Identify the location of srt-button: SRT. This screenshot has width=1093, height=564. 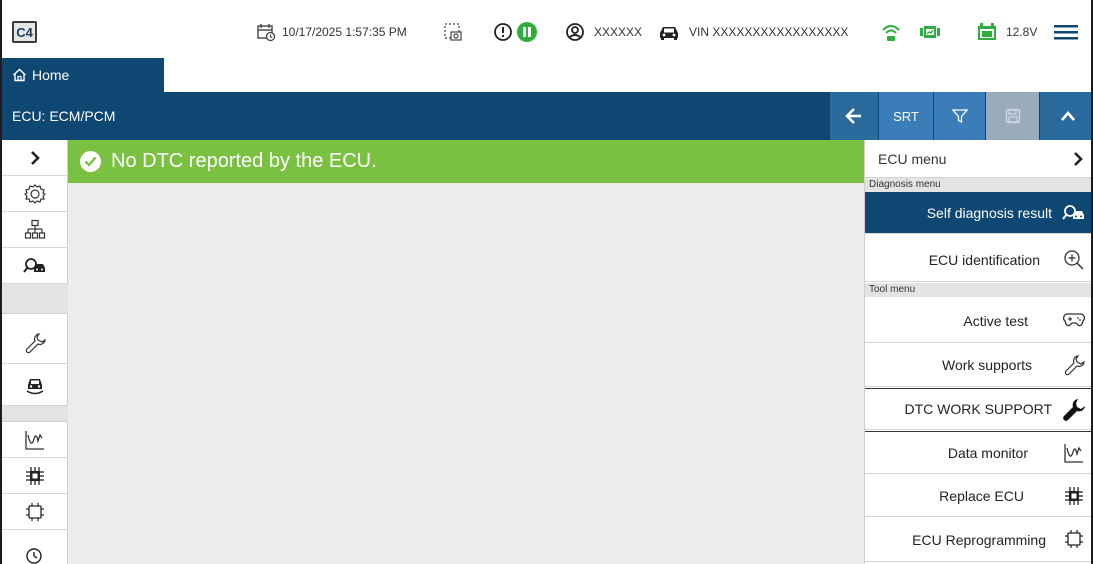
(906, 116).